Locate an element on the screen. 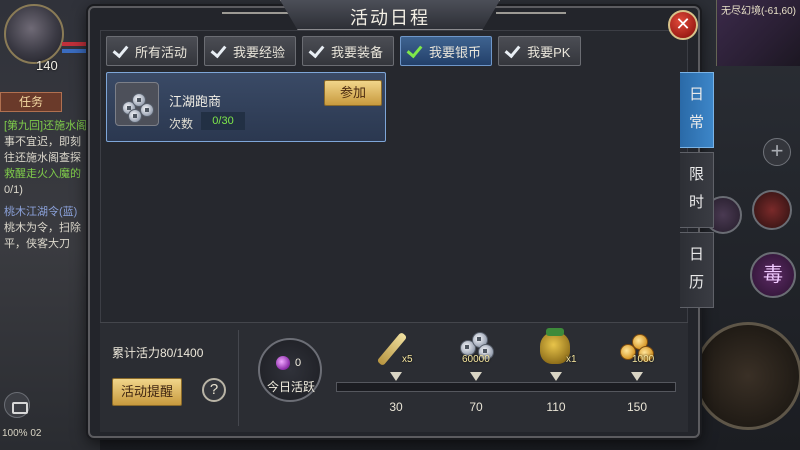  filter-pk: 我要PK is located at coordinates (540, 51).